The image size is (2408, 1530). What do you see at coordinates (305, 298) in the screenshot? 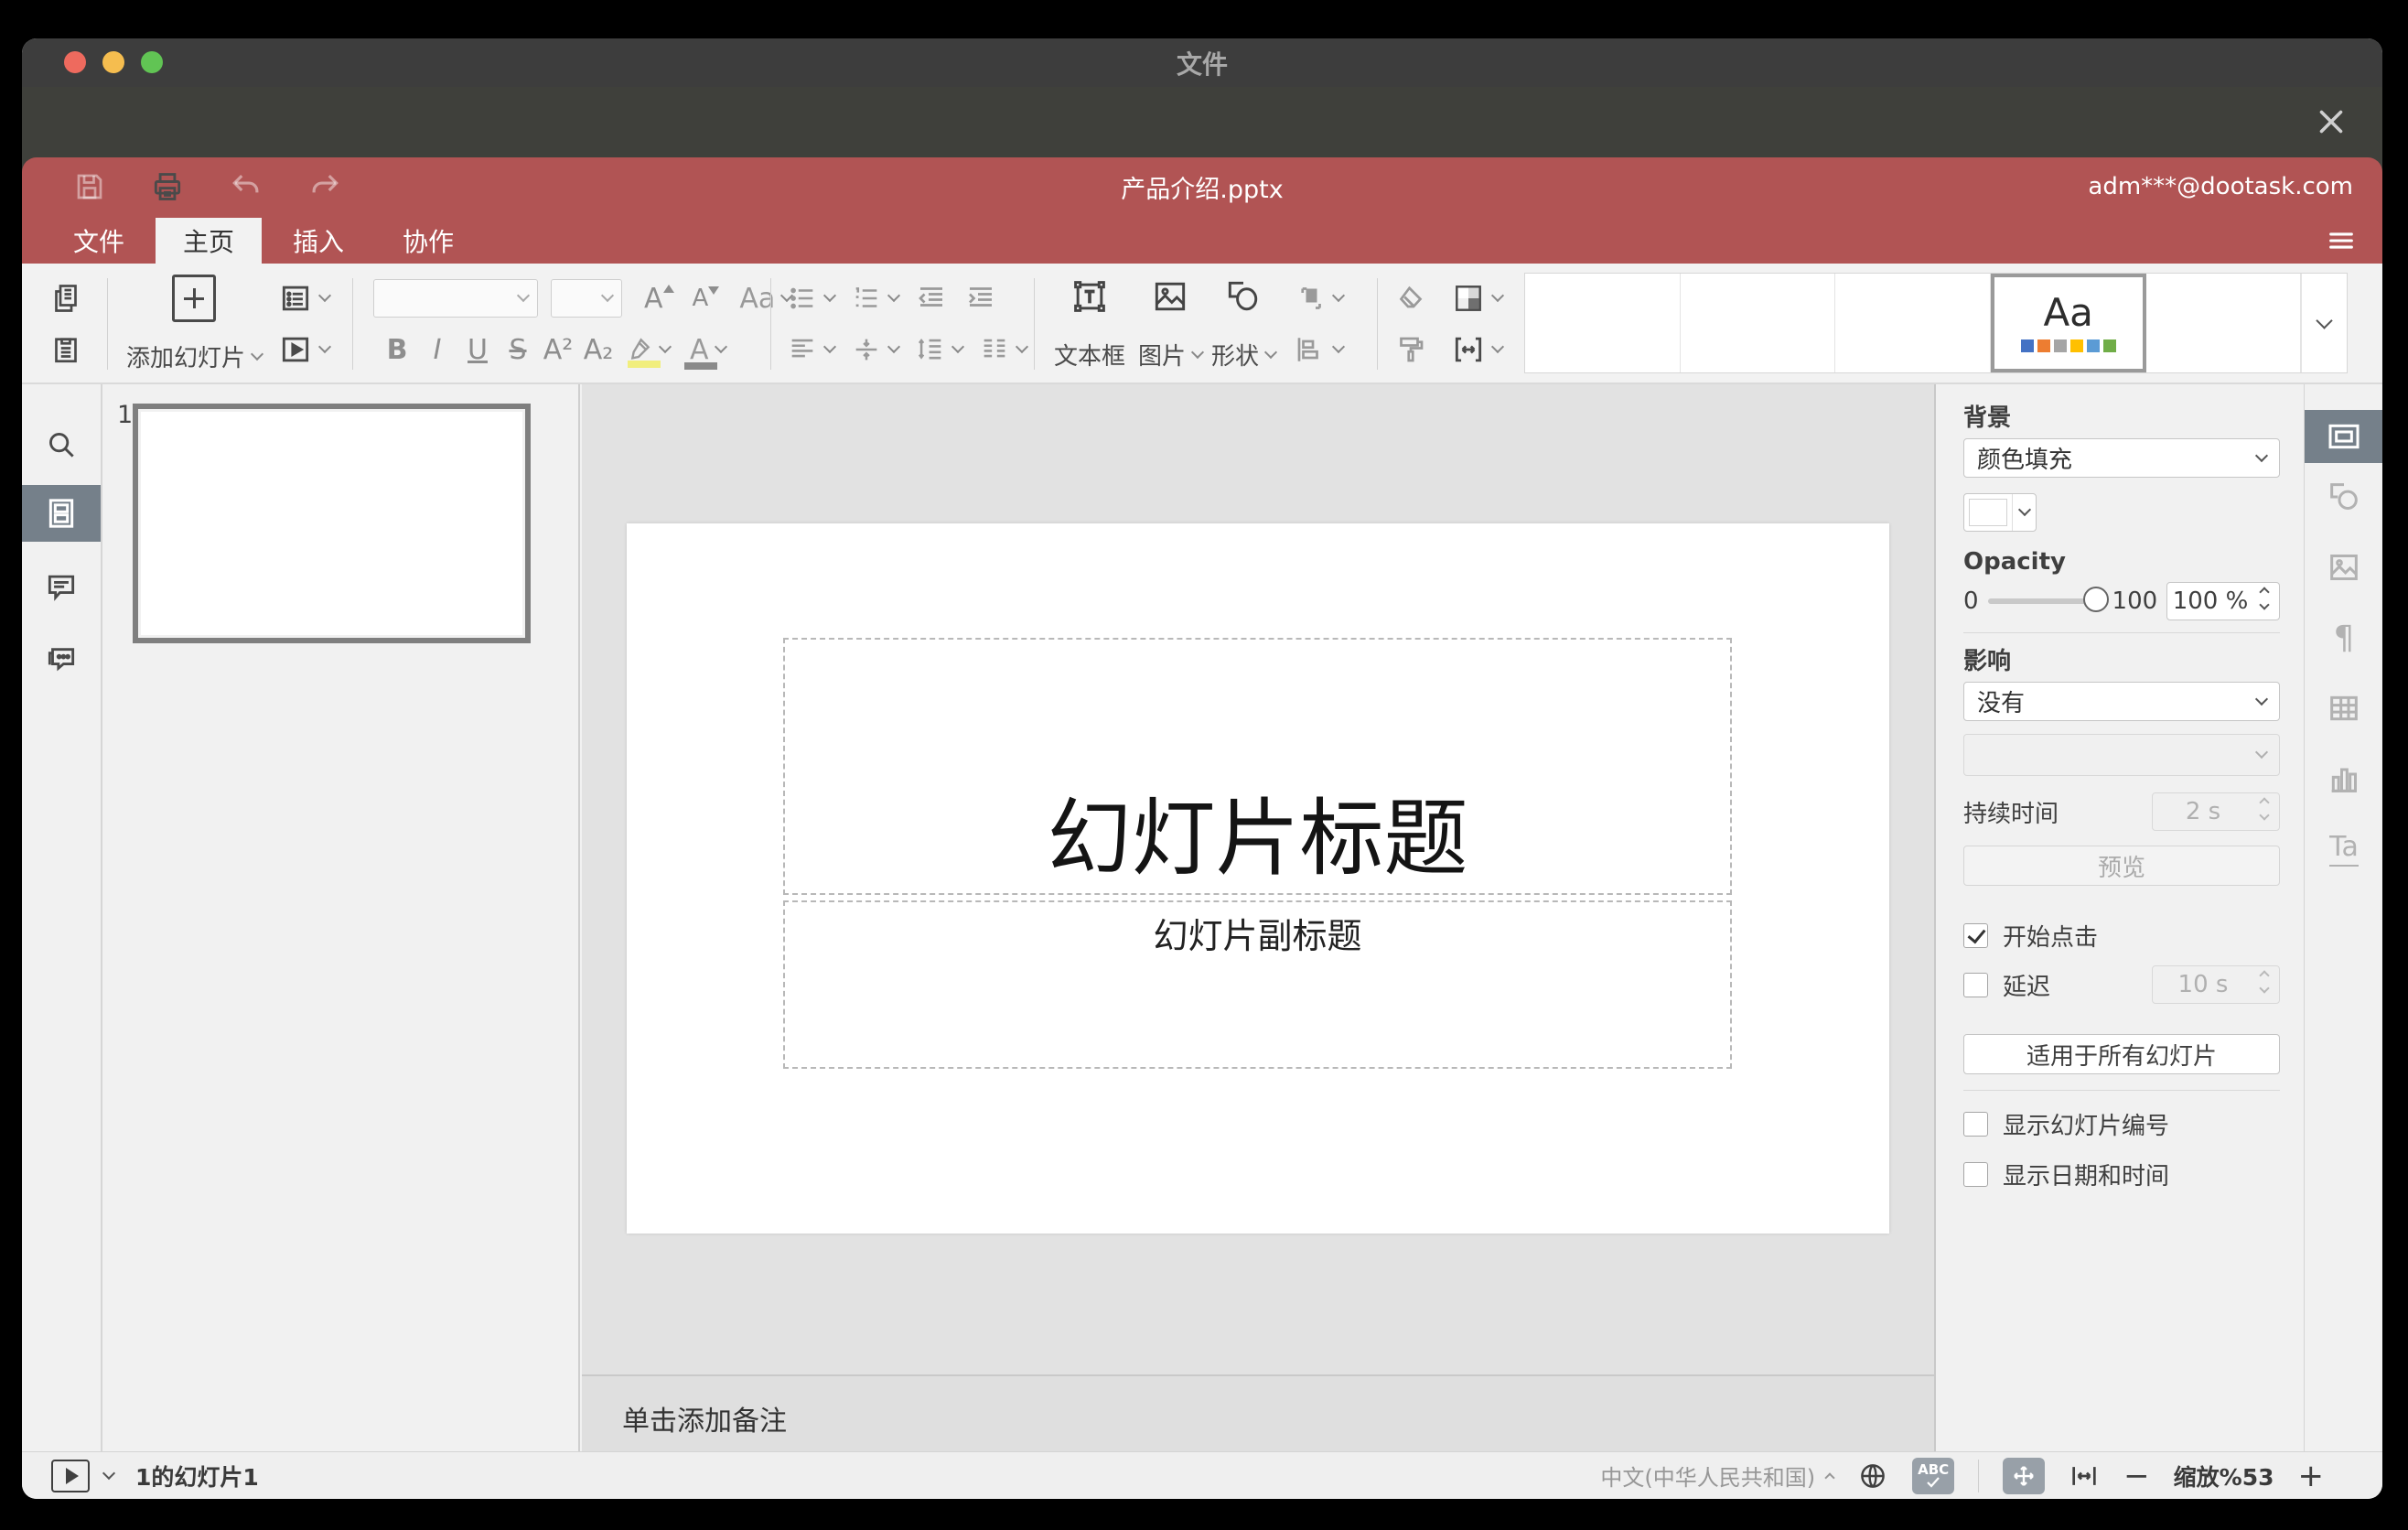
I see `slide-layout-icon` at bounding box center [305, 298].